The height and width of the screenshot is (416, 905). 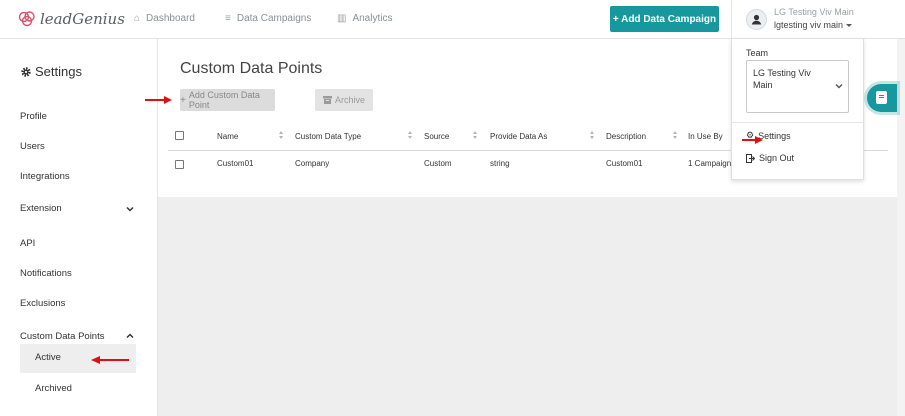 I want to click on user-team-label: lgtesting viv main, so click(x=809, y=25).